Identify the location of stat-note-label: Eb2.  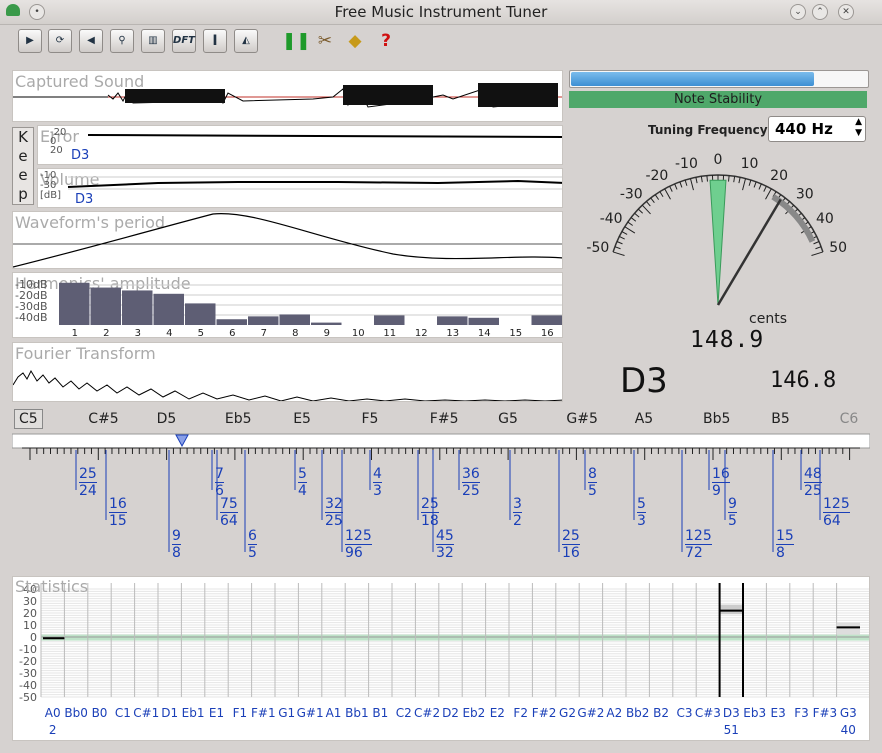
(473, 713).